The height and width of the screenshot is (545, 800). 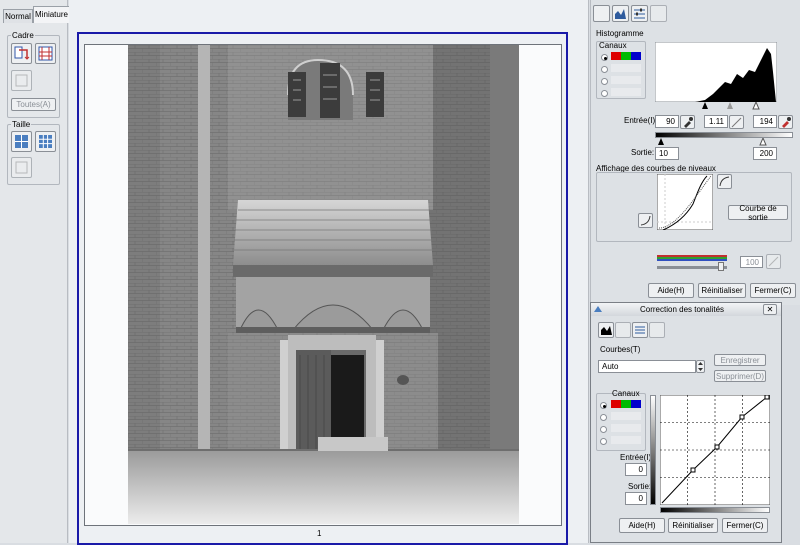 I want to click on input-black-field: 90, so click(x=667, y=121).